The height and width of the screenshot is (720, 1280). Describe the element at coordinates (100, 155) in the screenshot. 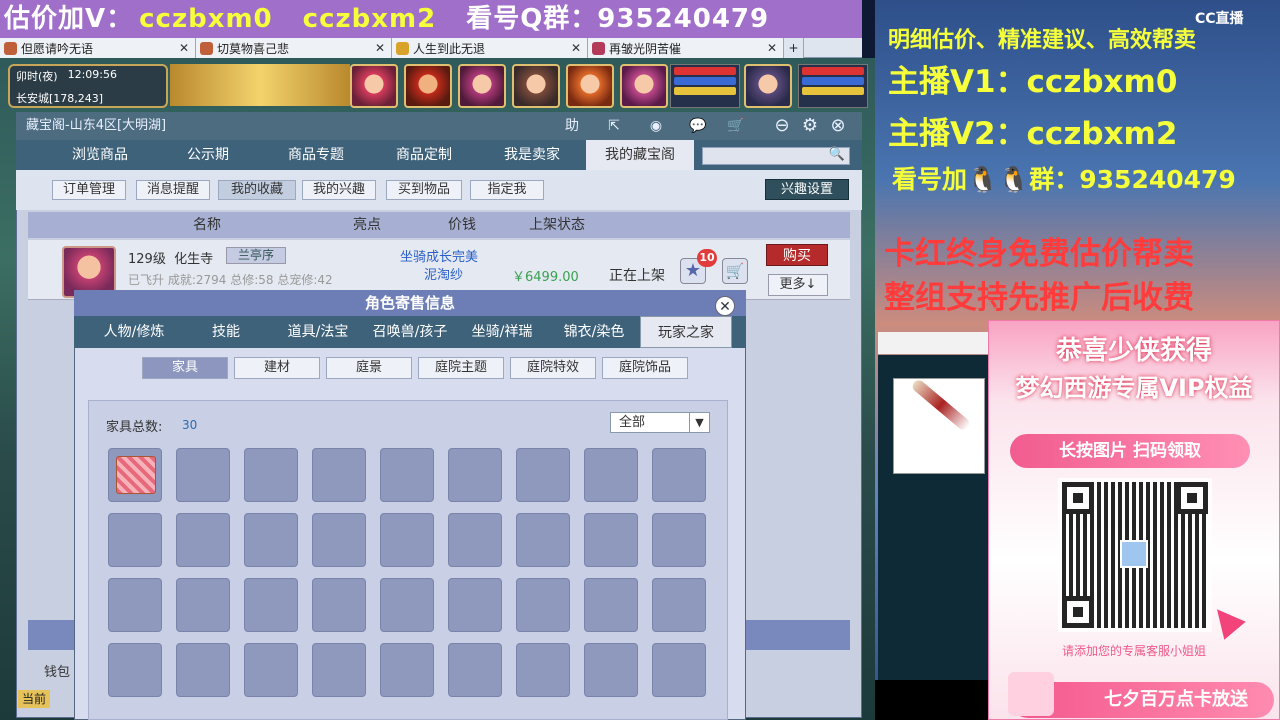

I see `nav-tab-browse: 浏览商品` at that location.